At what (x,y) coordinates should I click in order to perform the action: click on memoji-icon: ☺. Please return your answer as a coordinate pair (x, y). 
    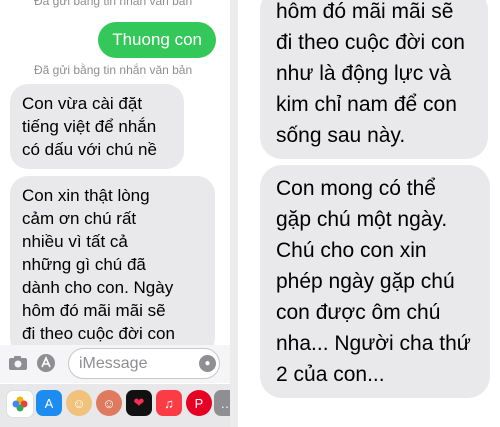
    Looking at the image, I should click on (79, 403).